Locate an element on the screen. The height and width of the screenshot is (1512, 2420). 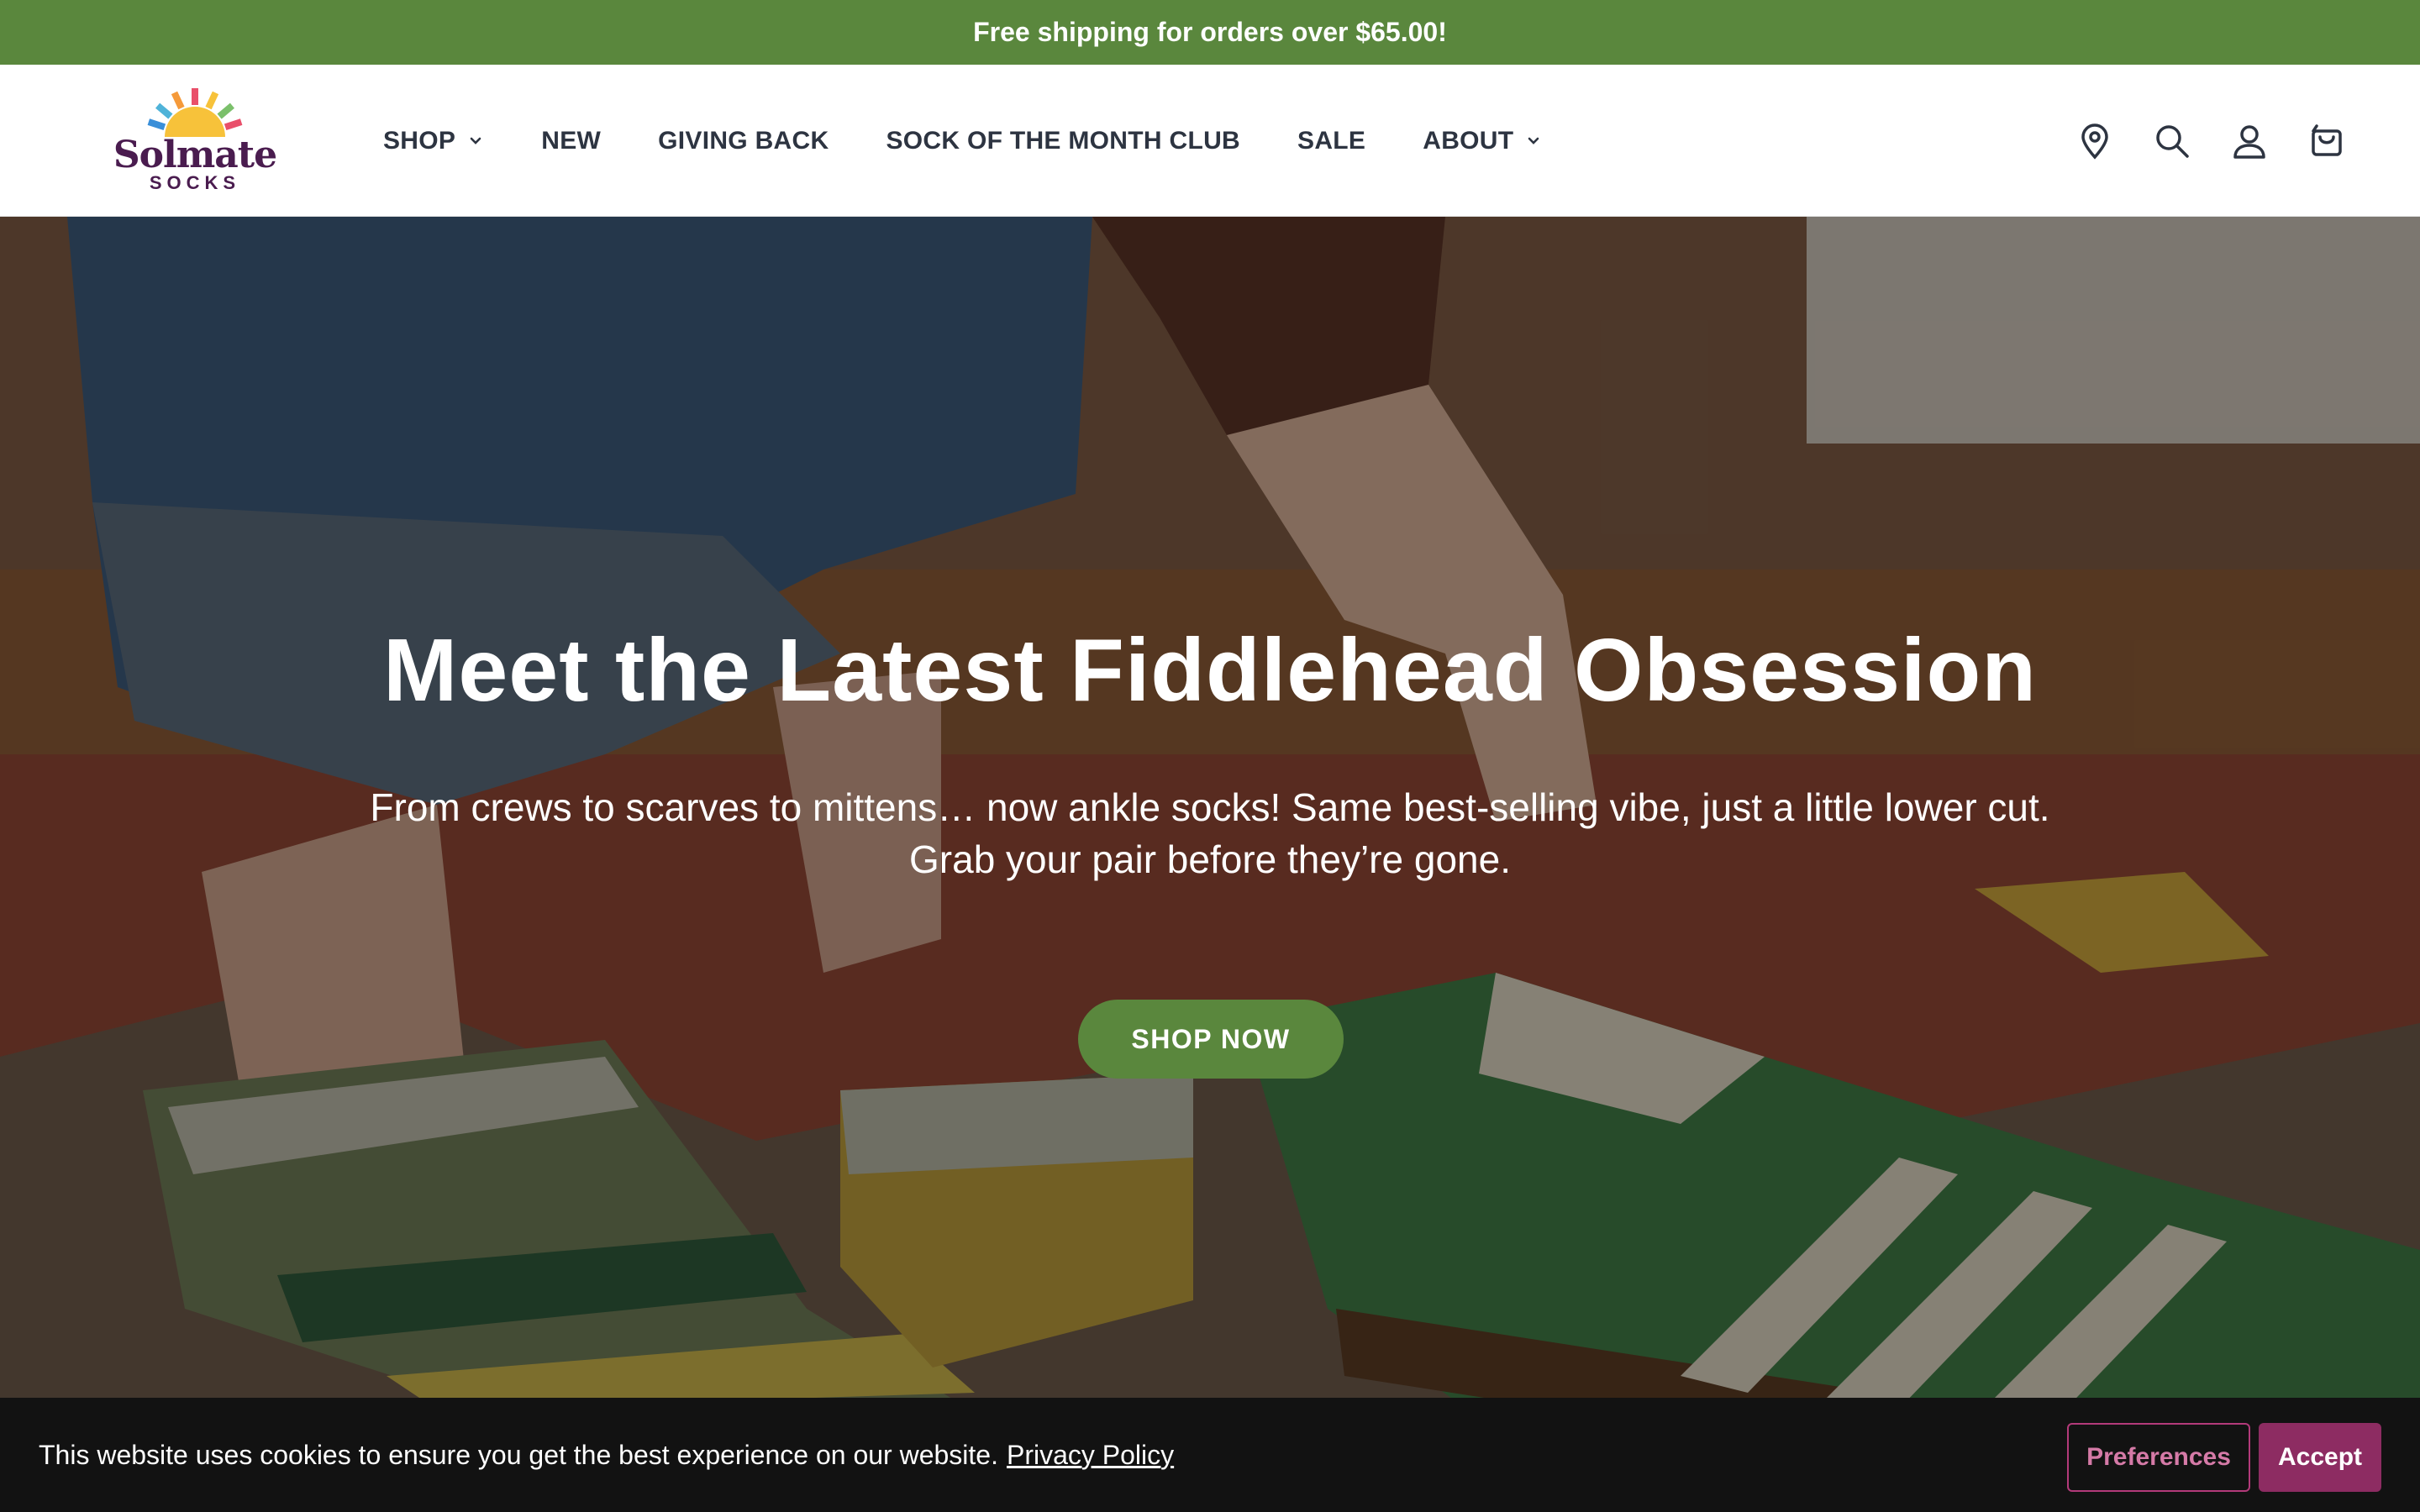
nav-sale-label: SALE is located at coordinates (1331, 140).